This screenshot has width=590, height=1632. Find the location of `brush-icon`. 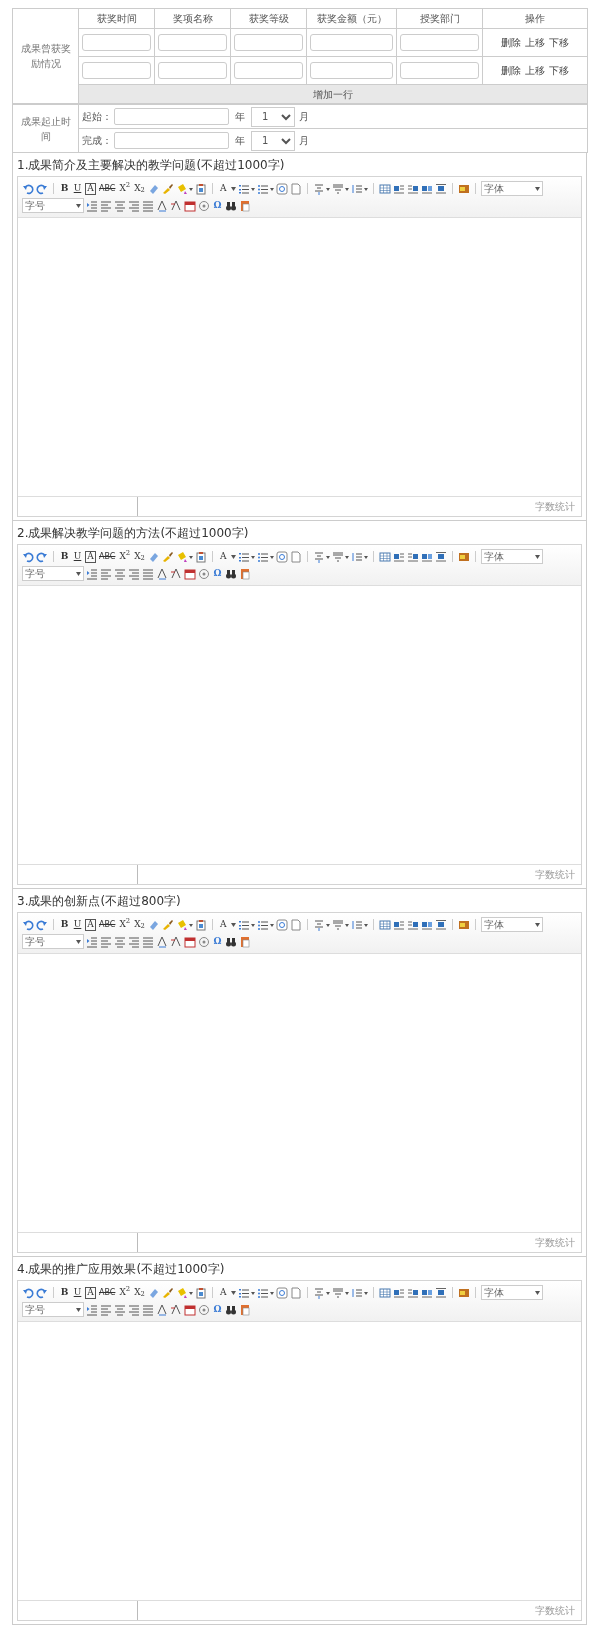

brush-icon is located at coordinates (167, 188).